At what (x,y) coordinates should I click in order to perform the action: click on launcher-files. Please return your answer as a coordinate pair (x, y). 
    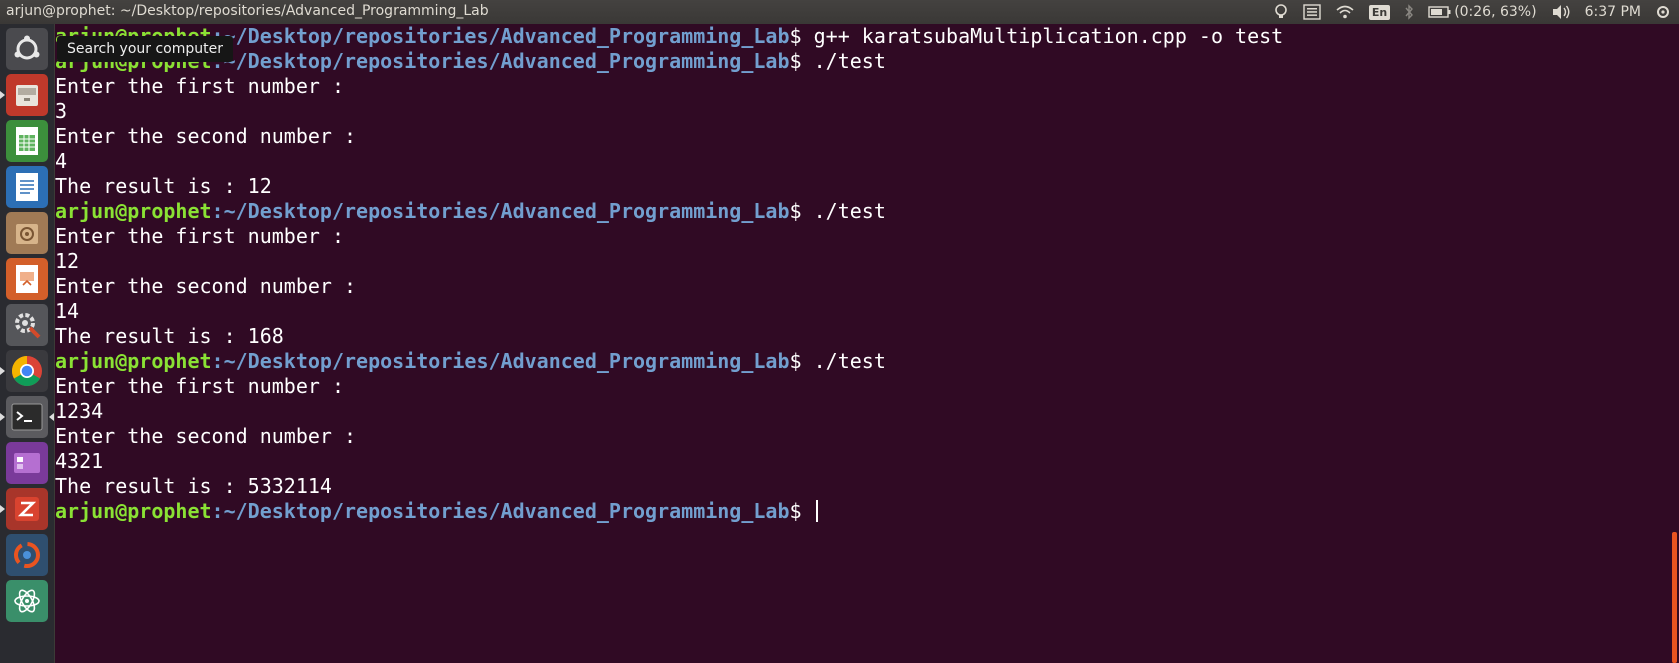
    Looking at the image, I should click on (24, 95).